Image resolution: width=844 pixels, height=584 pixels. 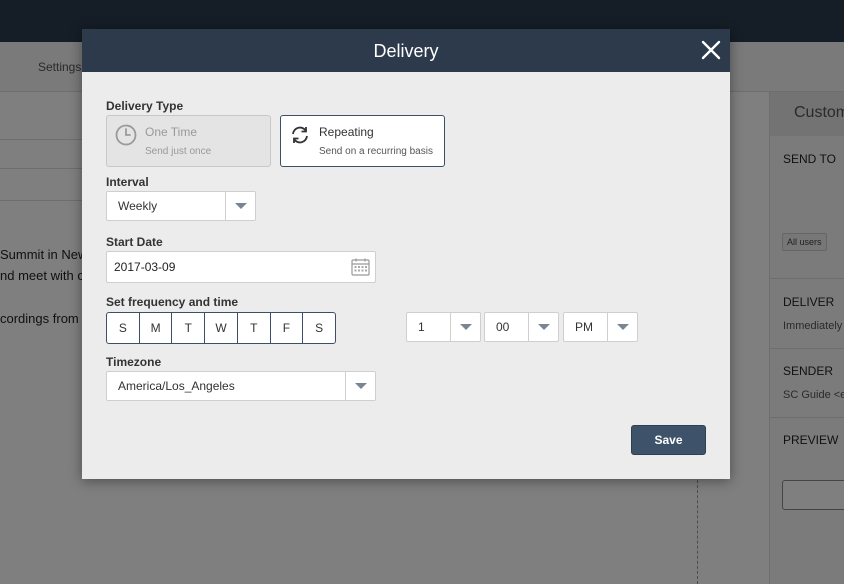 I want to click on frequency-label: Set frequency and time, so click(x=172, y=302).